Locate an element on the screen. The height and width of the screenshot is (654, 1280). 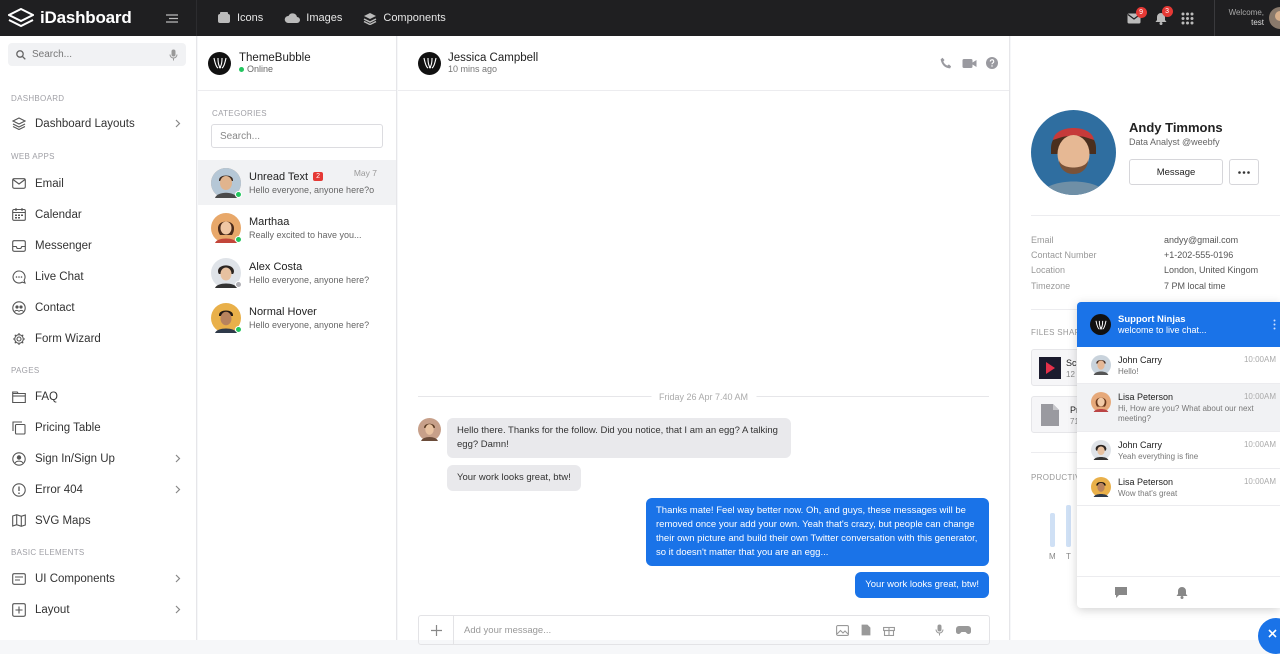
image-icon is located at coordinates (842, 630).